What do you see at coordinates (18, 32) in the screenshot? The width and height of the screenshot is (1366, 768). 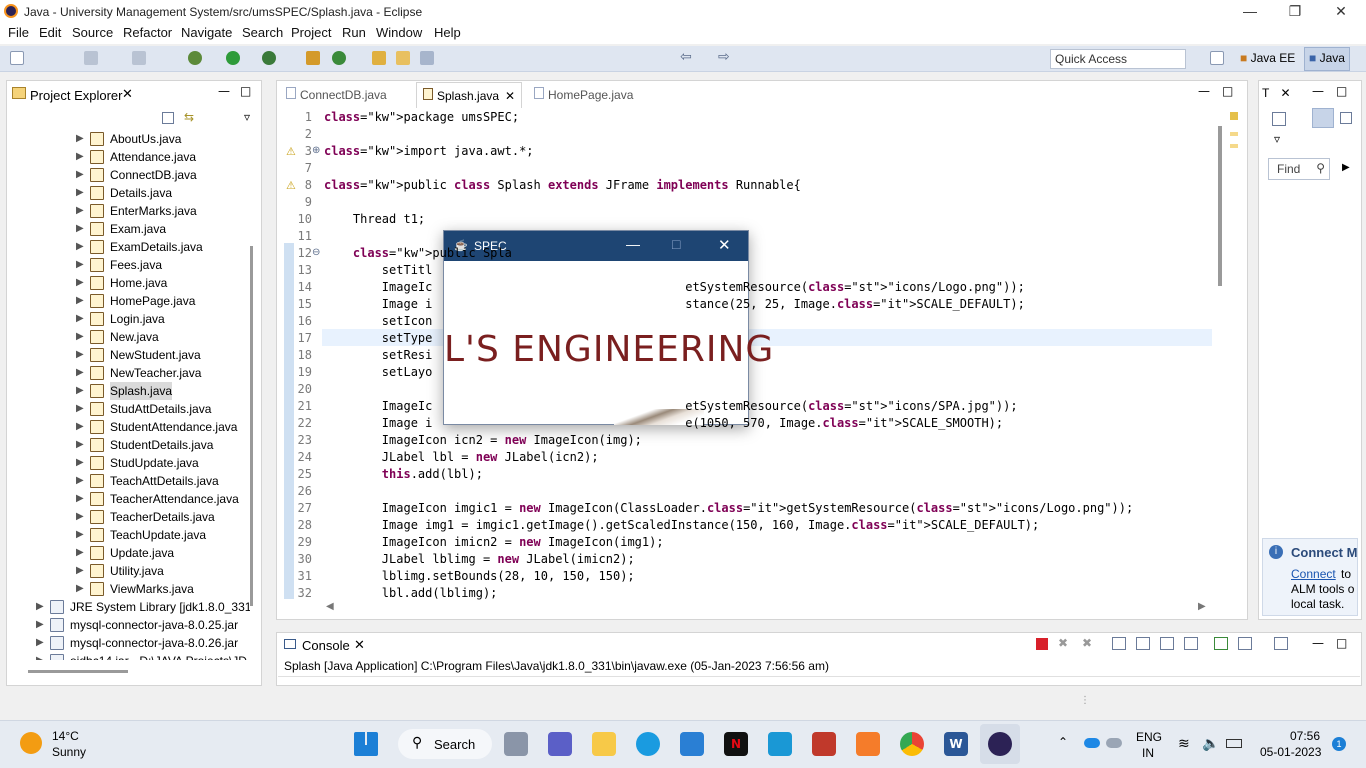 I see `menu-file: File` at bounding box center [18, 32].